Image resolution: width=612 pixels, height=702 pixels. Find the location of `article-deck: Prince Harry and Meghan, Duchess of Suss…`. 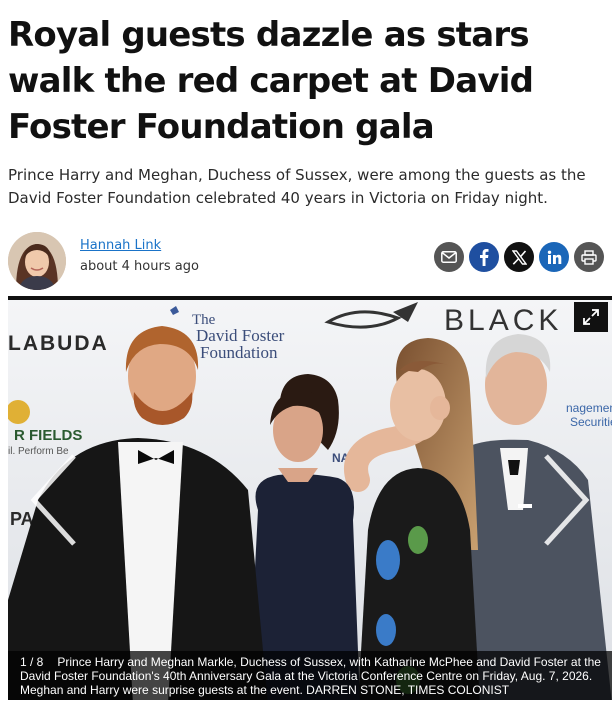

article-deck: Prince Harry and Meghan, Duchess of Suss… is located at coordinates (297, 186).